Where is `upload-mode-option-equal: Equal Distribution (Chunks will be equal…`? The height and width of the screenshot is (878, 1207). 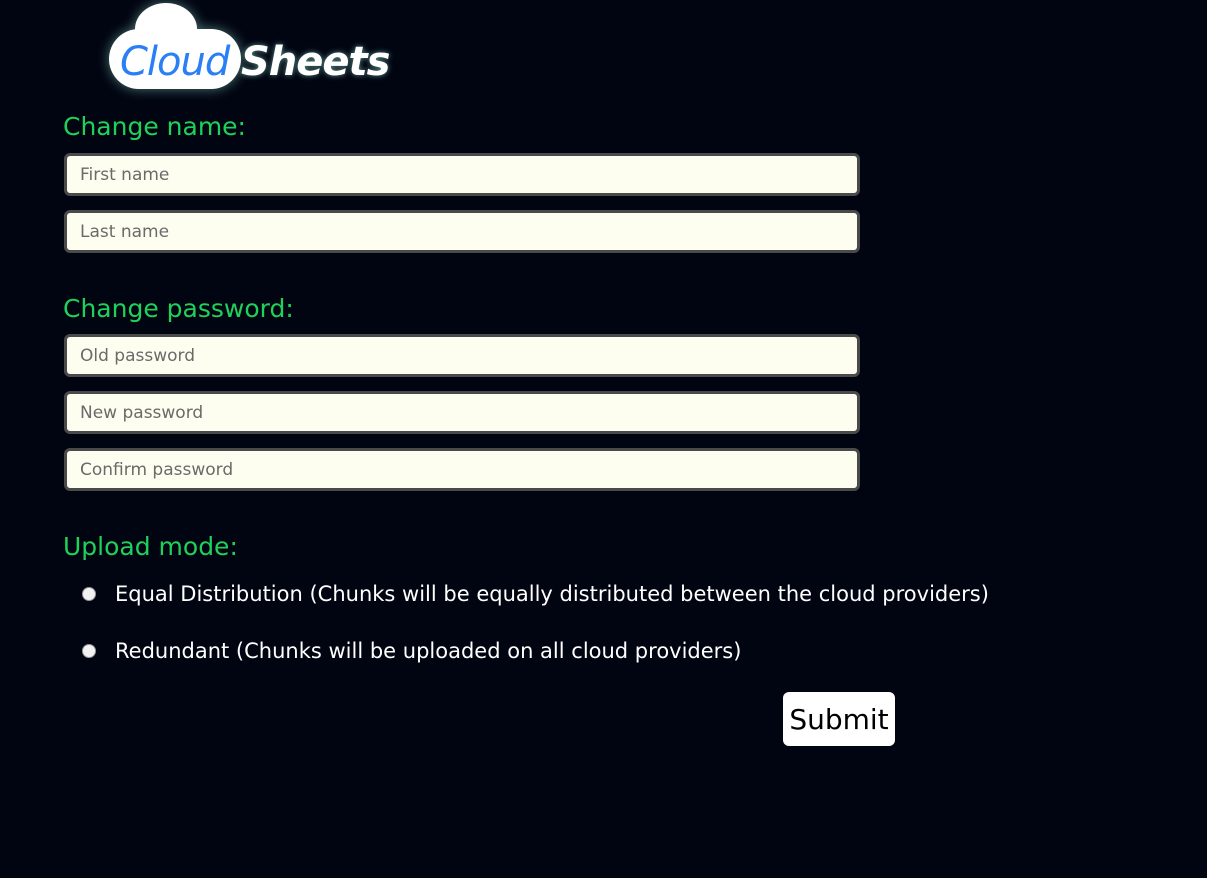 upload-mode-option-equal: Equal Distribution (Chunks will be equal… is located at coordinates (534, 594).